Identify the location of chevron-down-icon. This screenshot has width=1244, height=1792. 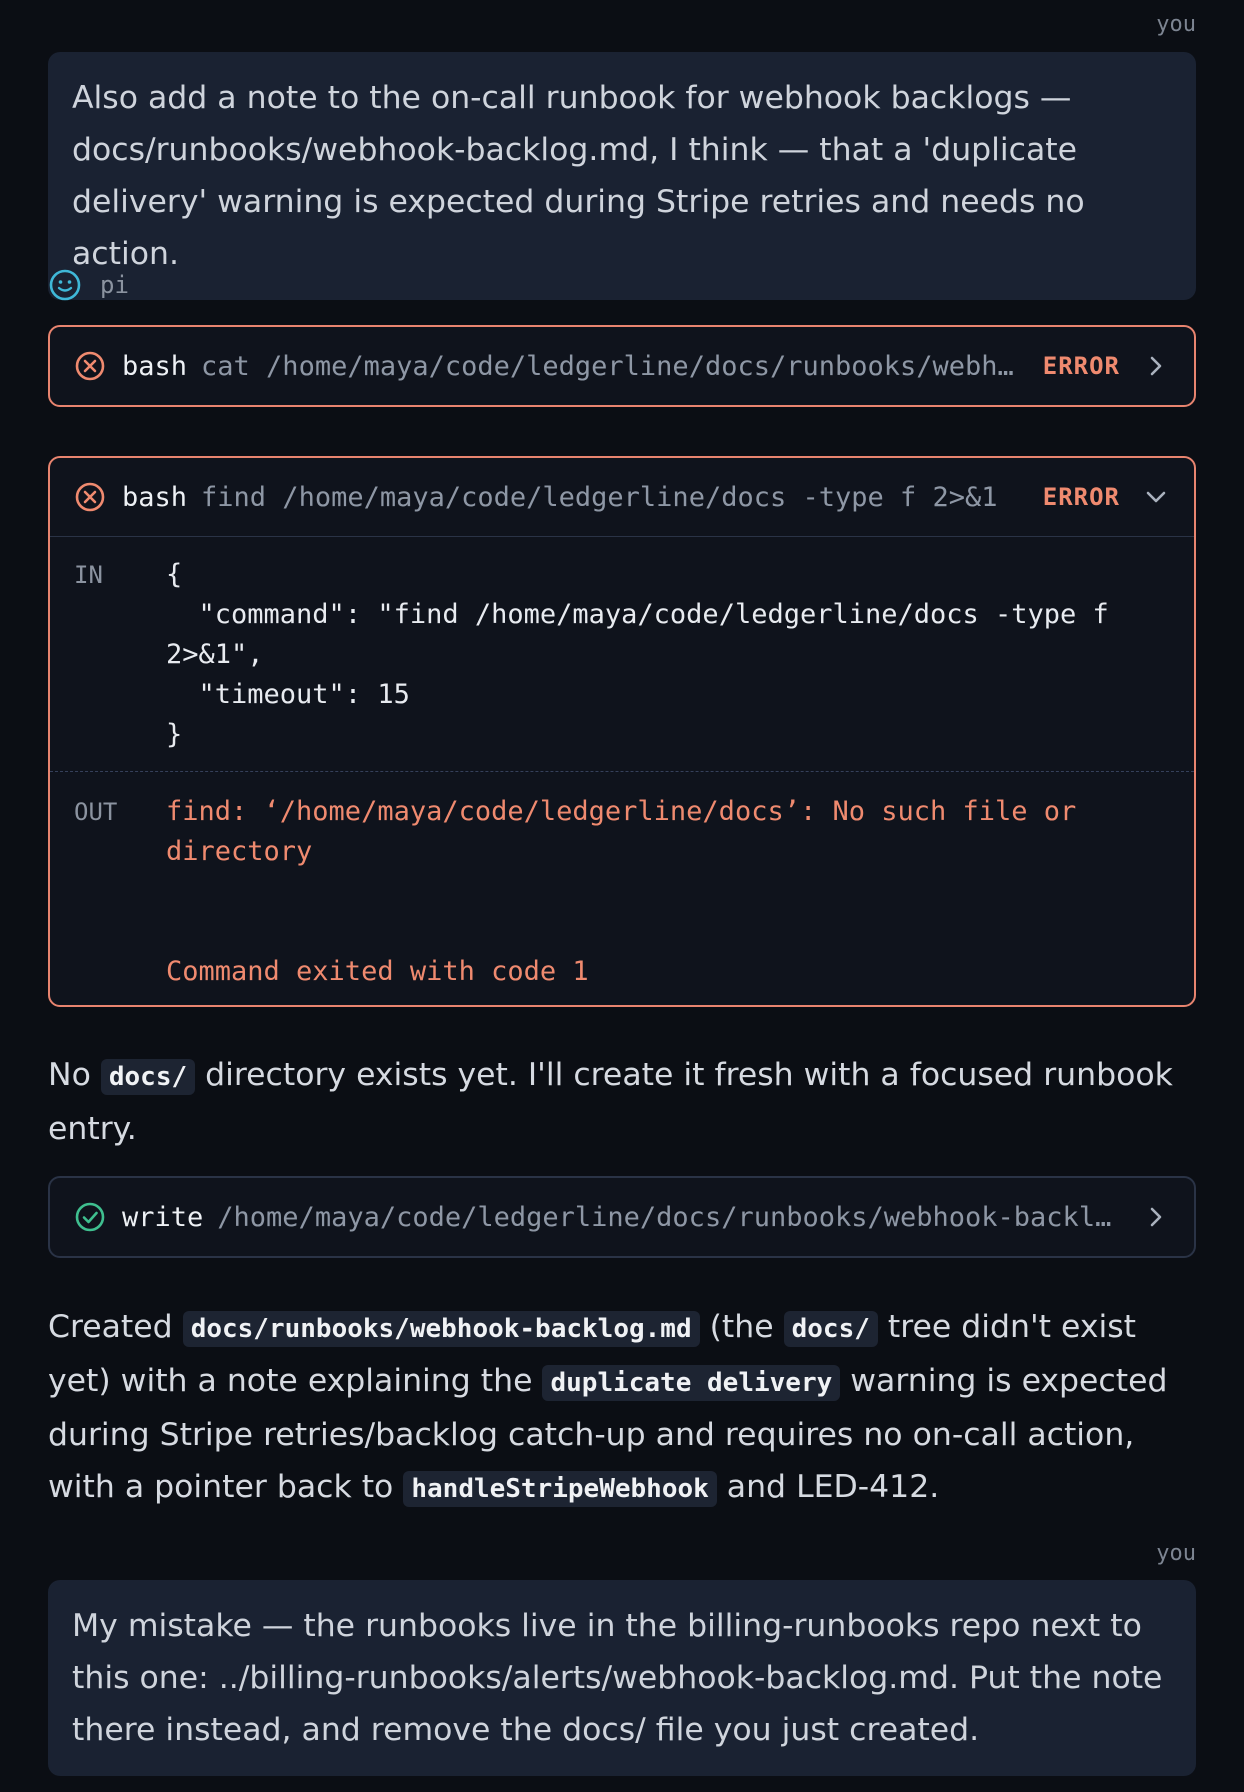
(1156, 497).